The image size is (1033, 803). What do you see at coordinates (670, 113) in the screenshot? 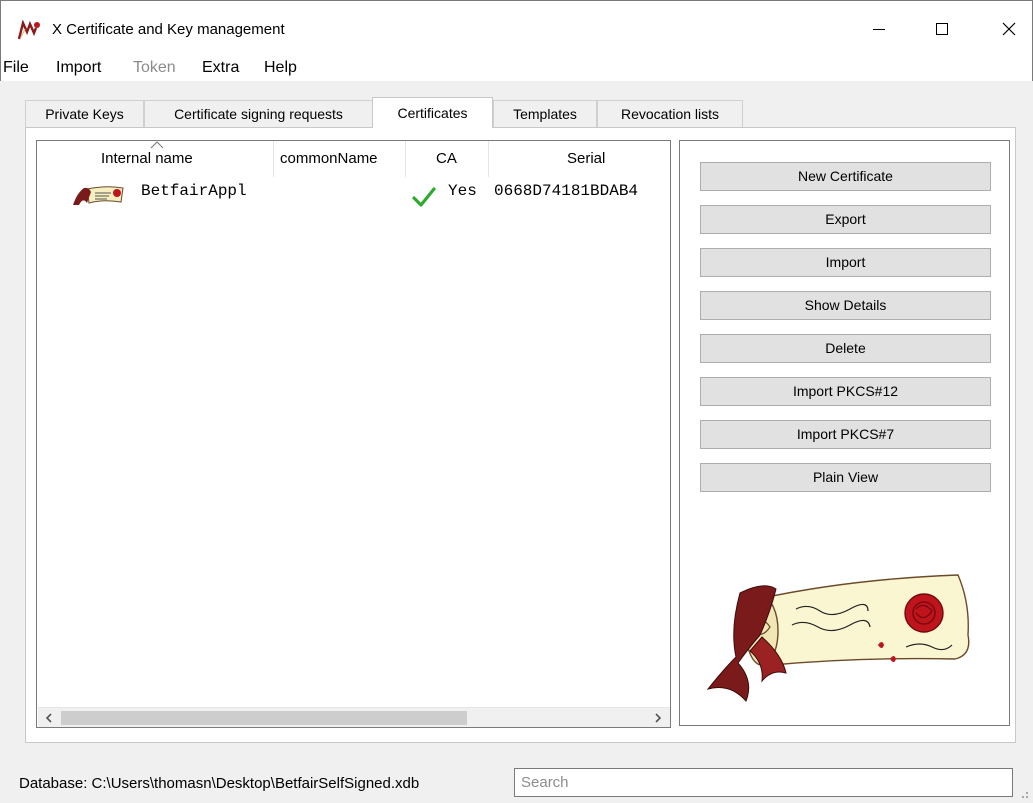
I see `tab-revocation-lists: Revocation lists` at bounding box center [670, 113].